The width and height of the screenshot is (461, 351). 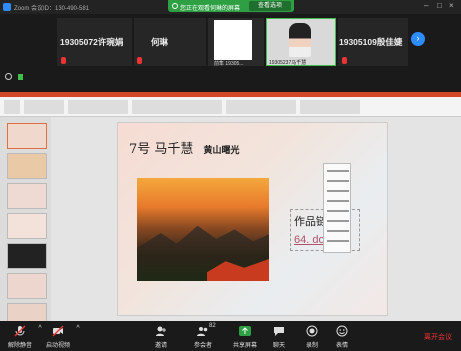 I want to click on participants-count: 82, so click(x=212, y=326).